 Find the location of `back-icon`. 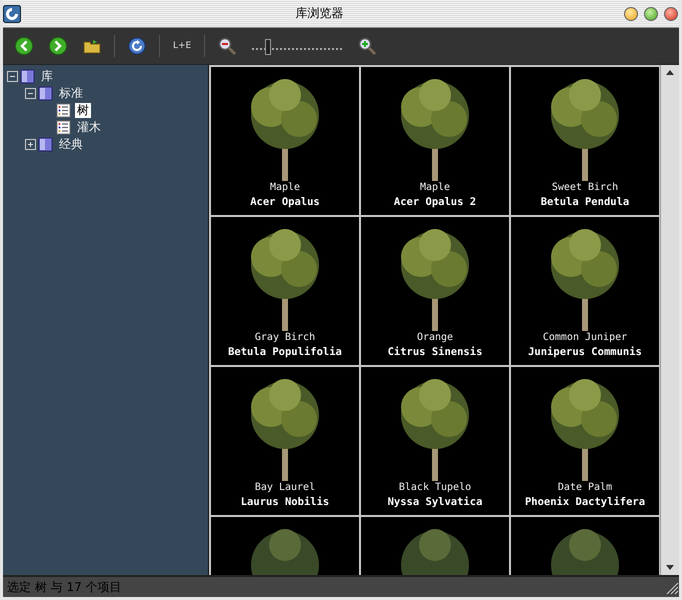

back-icon is located at coordinates (24, 46).